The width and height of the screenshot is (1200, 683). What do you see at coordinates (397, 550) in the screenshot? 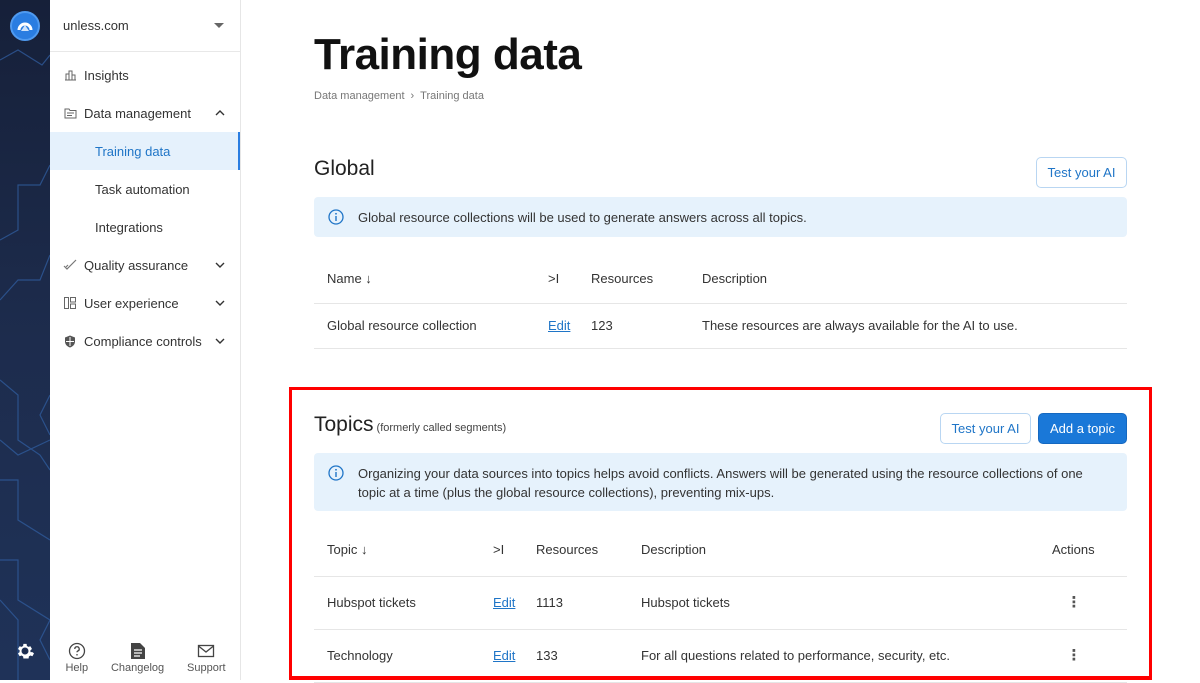
I see `column-header-topic: Topic ↓` at bounding box center [397, 550].